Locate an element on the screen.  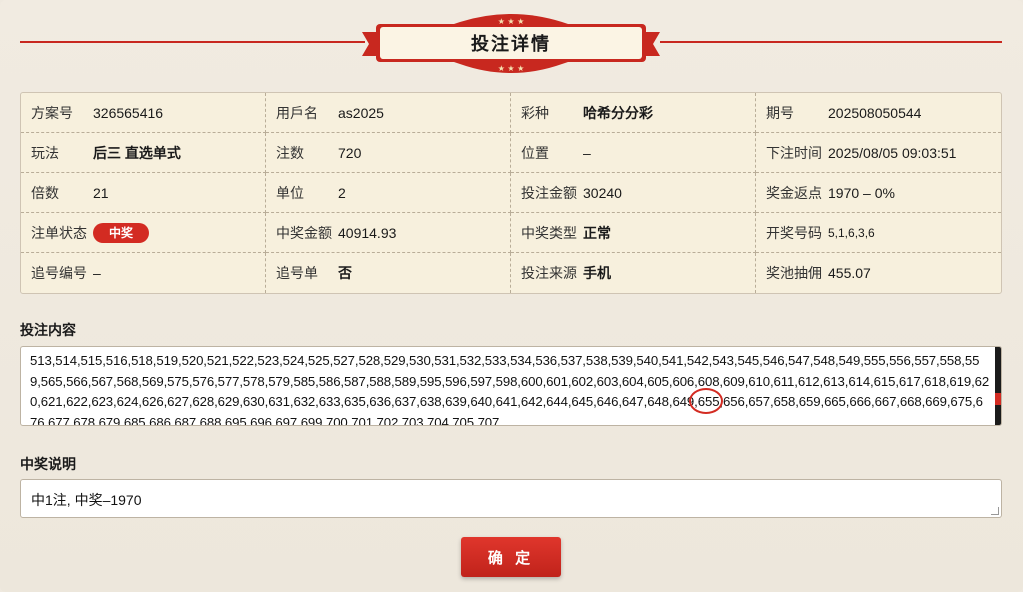
info-value: 1970 – 0% is located at coordinates (861, 192).